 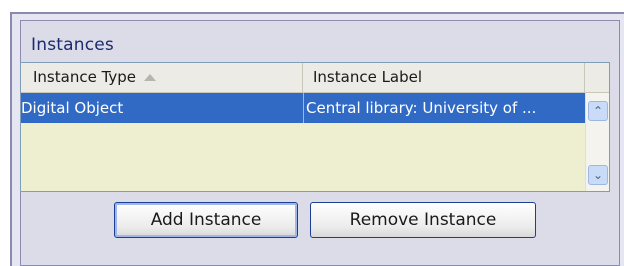 I want to click on remove-instance-button: Remove Instance, so click(x=423, y=220).